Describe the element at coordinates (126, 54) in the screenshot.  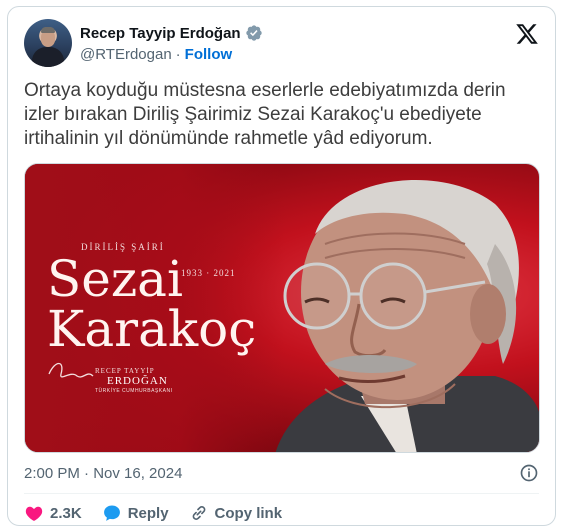
I see `handle: @RTErdogan` at that location.